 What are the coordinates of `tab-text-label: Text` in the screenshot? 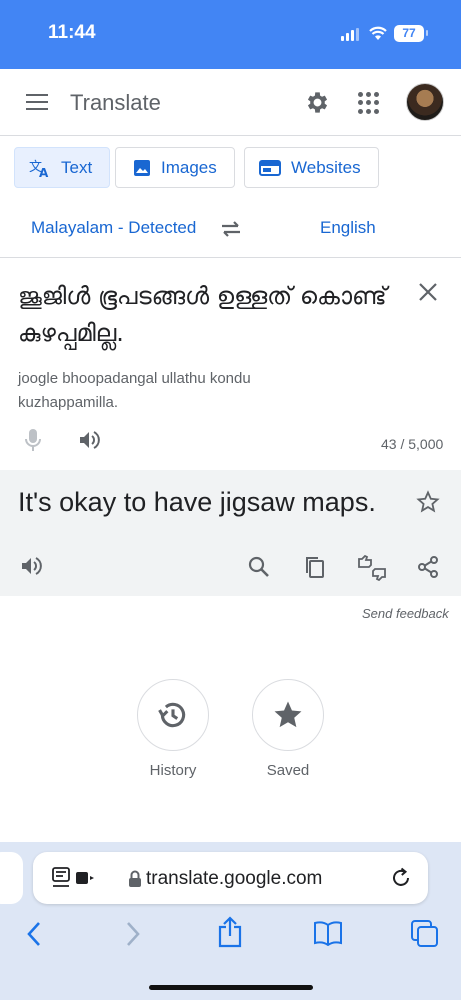 It's located at (77, 167).